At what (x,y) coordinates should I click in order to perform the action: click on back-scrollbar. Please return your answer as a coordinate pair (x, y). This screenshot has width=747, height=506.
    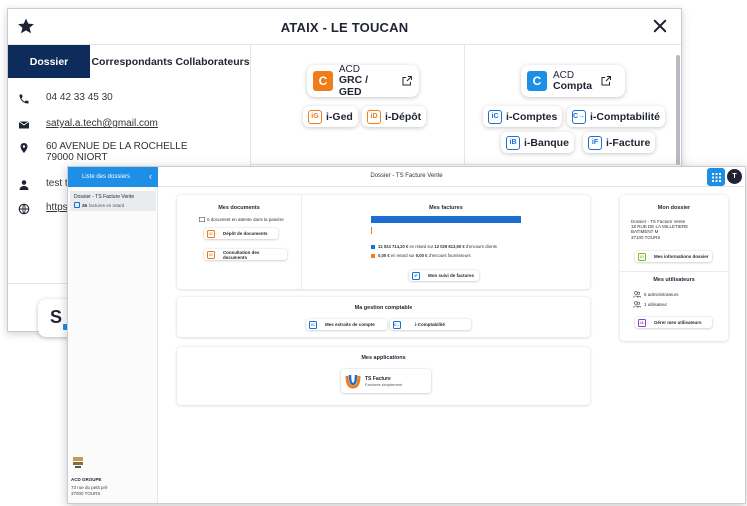
    Looking at the image, I should click on (678, 115).